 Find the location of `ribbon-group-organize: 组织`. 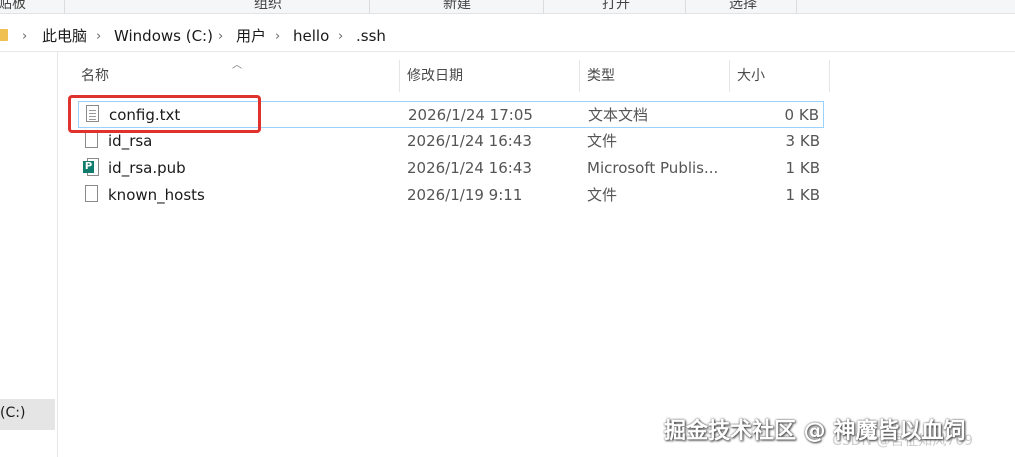

ribbon-group-organize: 组织 is located at coordinates (268, 6).